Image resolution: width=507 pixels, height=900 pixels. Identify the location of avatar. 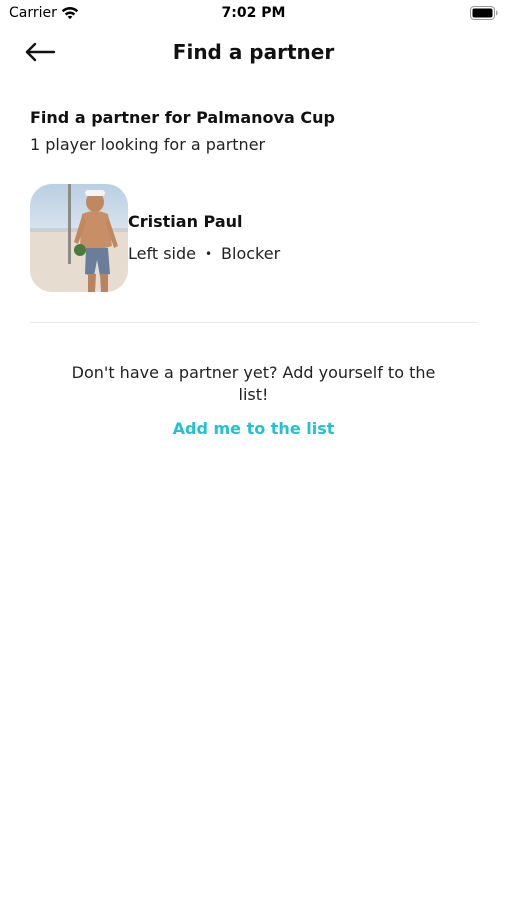
(79, 238).